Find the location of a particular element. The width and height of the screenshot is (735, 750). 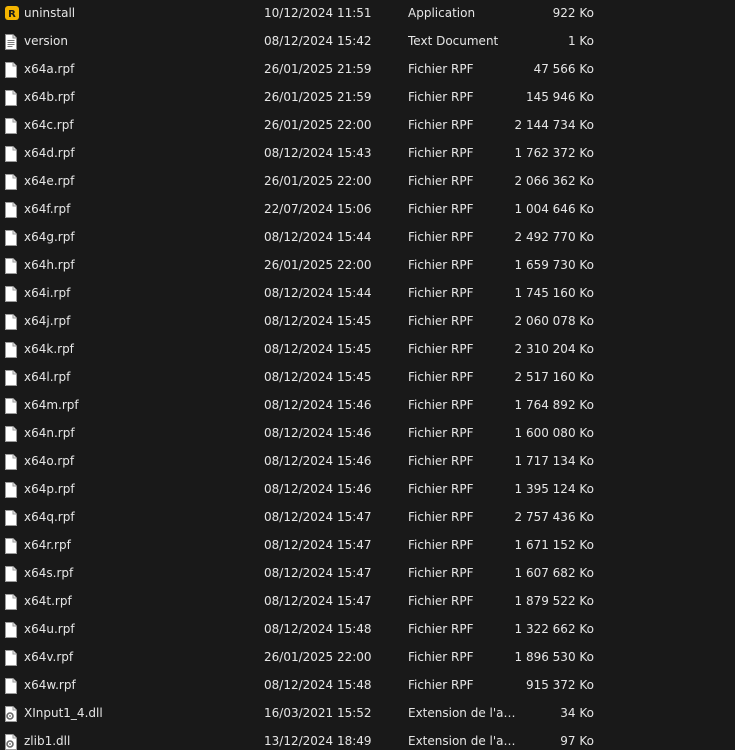

file-name: x64o.rpf is located at coordinates (49, 461).